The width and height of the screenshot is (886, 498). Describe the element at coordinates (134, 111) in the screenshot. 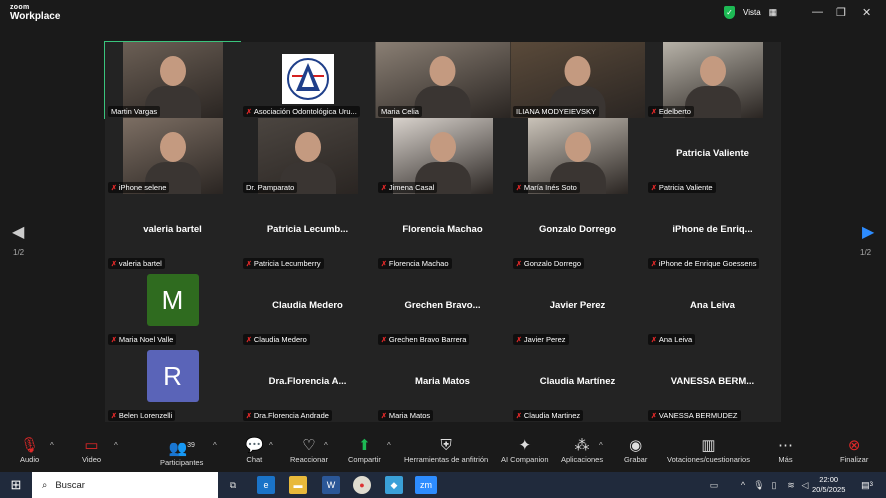

I see `participant-name-label: Martin Vargas` at that location.